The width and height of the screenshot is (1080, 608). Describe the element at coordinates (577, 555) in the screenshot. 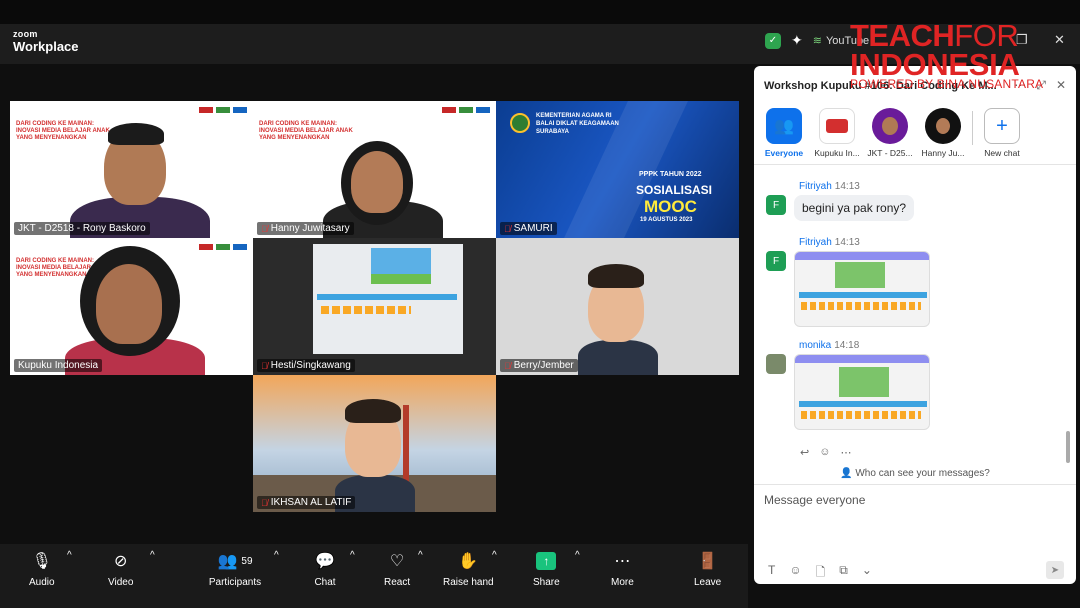

I see `share-options-chevron-icon: ^` at that location.